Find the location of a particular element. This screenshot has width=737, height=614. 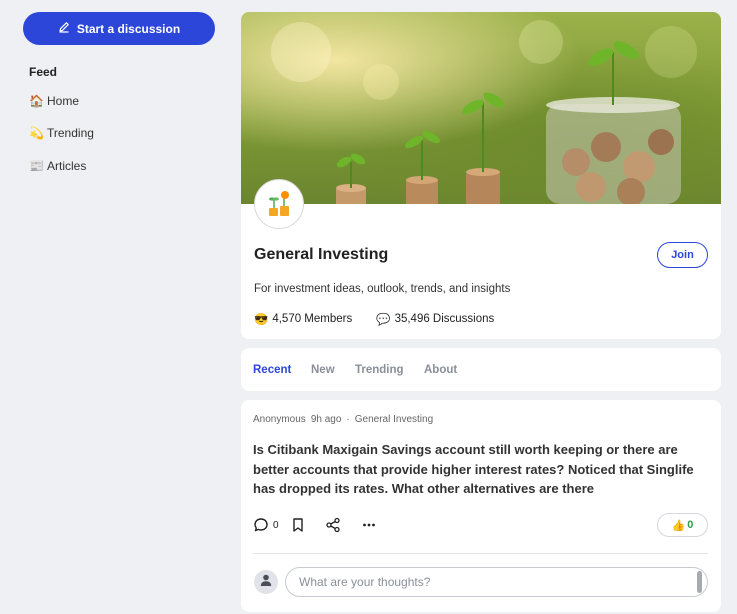

like-count: 0 is located at coordinates (690, 525).